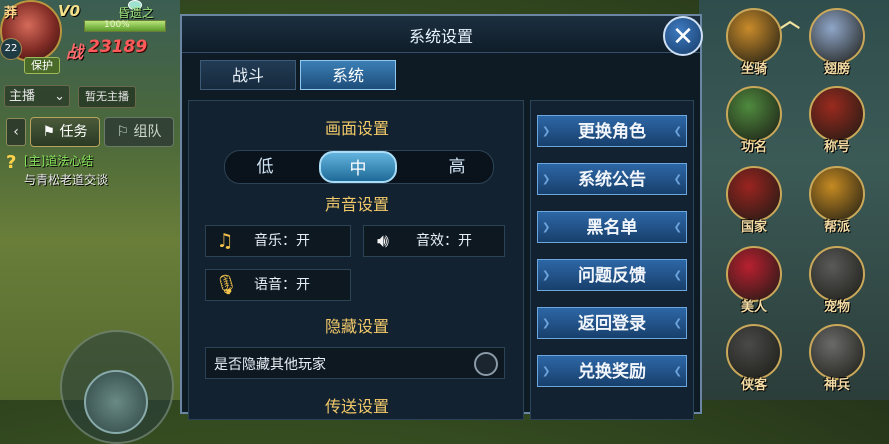 The image size is (889, 444). Describe the element at coordinates (58, 160) in the screenshot. I see `quest-title: [主]道法心结` at that location.